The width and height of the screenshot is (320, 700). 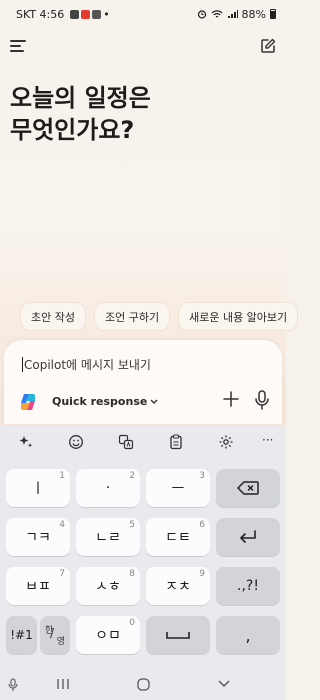 What do you see at coordinates (97, 14) in the screenshot?
I see `calendar-icon` at bounding box center [97, 14].